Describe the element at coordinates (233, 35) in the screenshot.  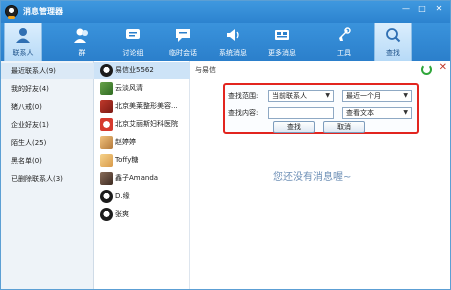
I see `system-message-icon` at that location.